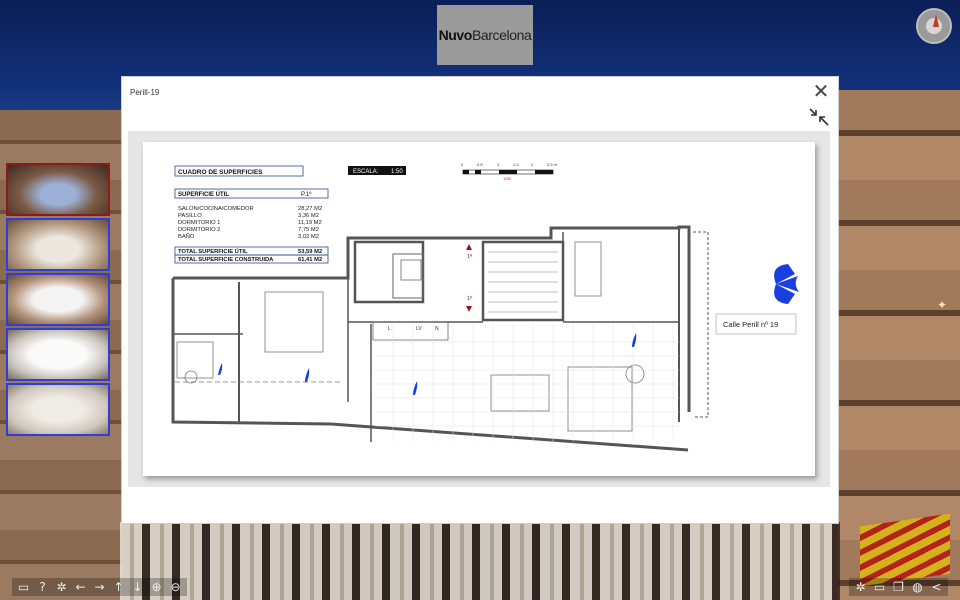 The width and height of the screenshot is (960, 600). I want to click on room-area: 7,75 M2, so click(308, 230).